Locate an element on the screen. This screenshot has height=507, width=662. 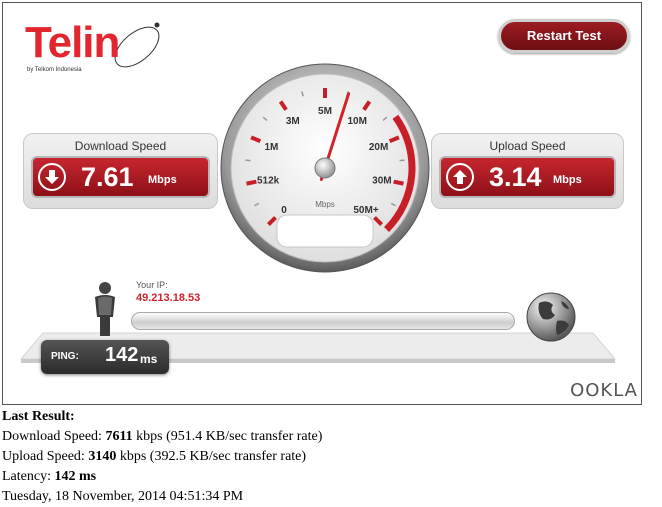
latency-result-prefix: Latency: is located at coordinates (28, 476).